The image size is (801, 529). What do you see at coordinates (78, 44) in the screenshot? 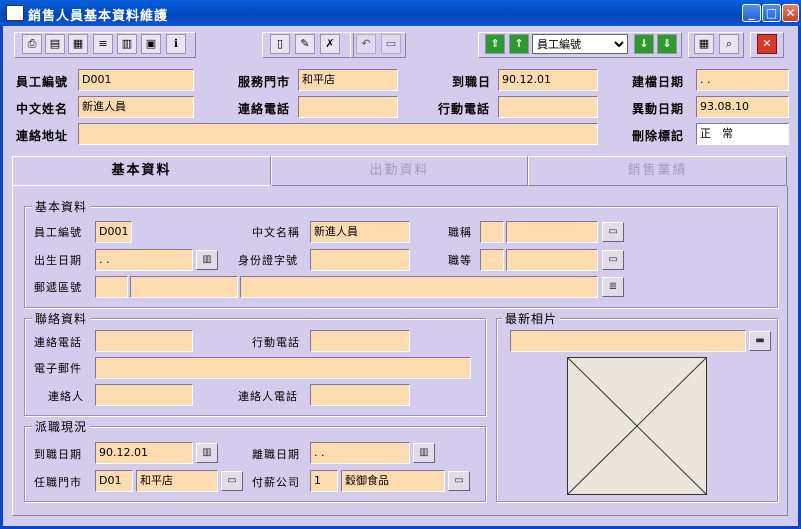
I see `report-icon: ▦` at bounding box center [78, 44].